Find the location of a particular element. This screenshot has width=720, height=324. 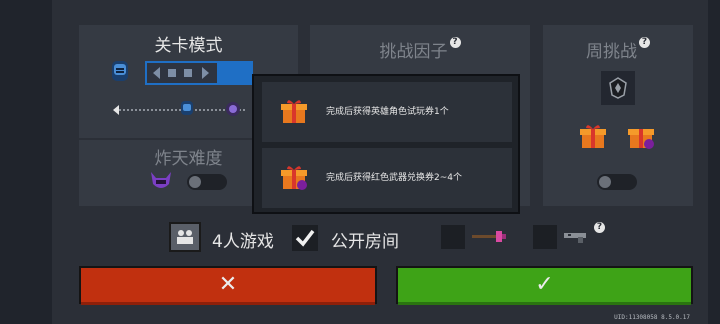

level-selector-track is located at coordinates (182, 73).